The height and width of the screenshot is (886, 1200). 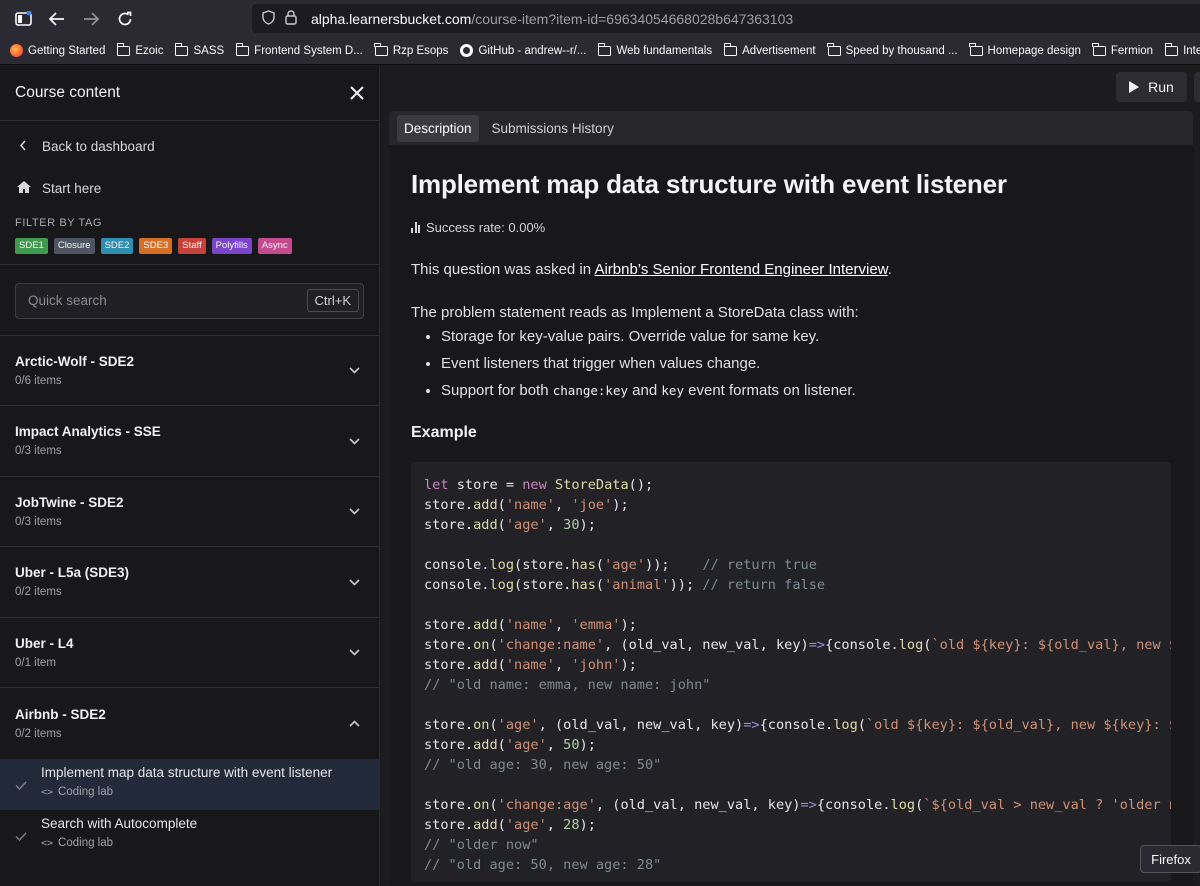 What do you see at coordinates (1134, 87) in the screenshot?
I see `play-icon` at bounding box center [1134, 87].